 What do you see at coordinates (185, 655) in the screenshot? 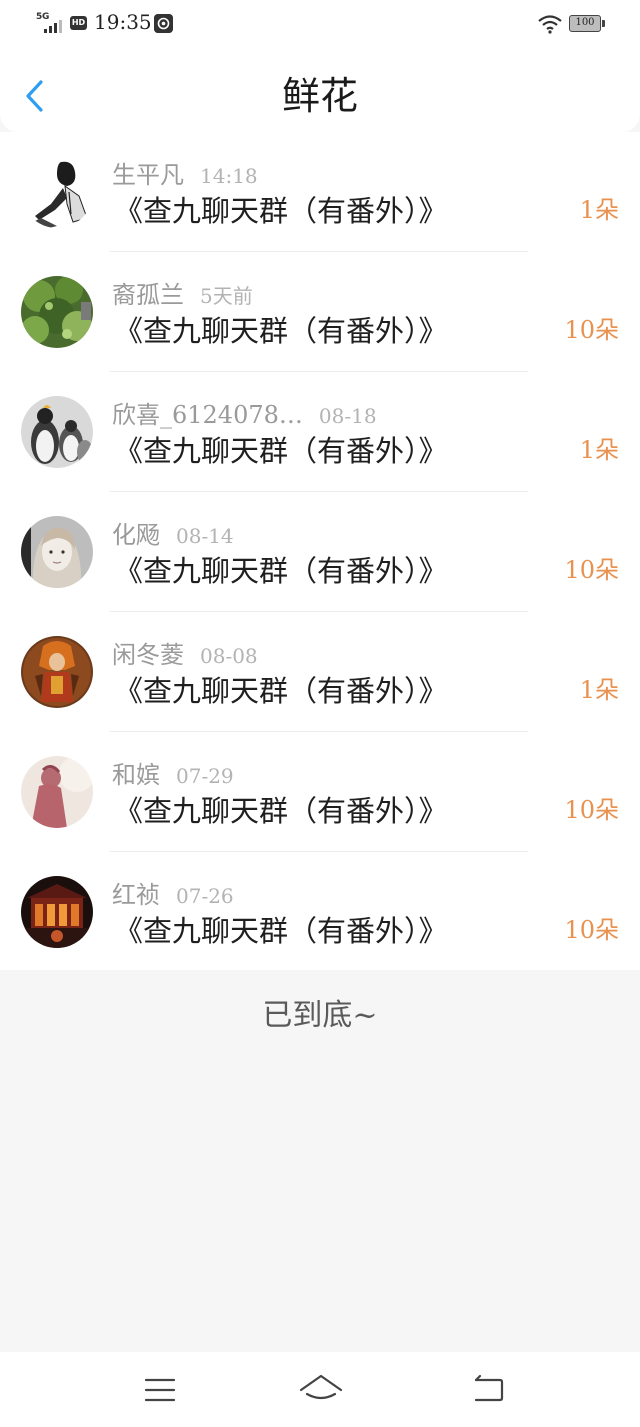
I see `meta-line: 闲冬菱 08-08` at bounding box center [185, 655].